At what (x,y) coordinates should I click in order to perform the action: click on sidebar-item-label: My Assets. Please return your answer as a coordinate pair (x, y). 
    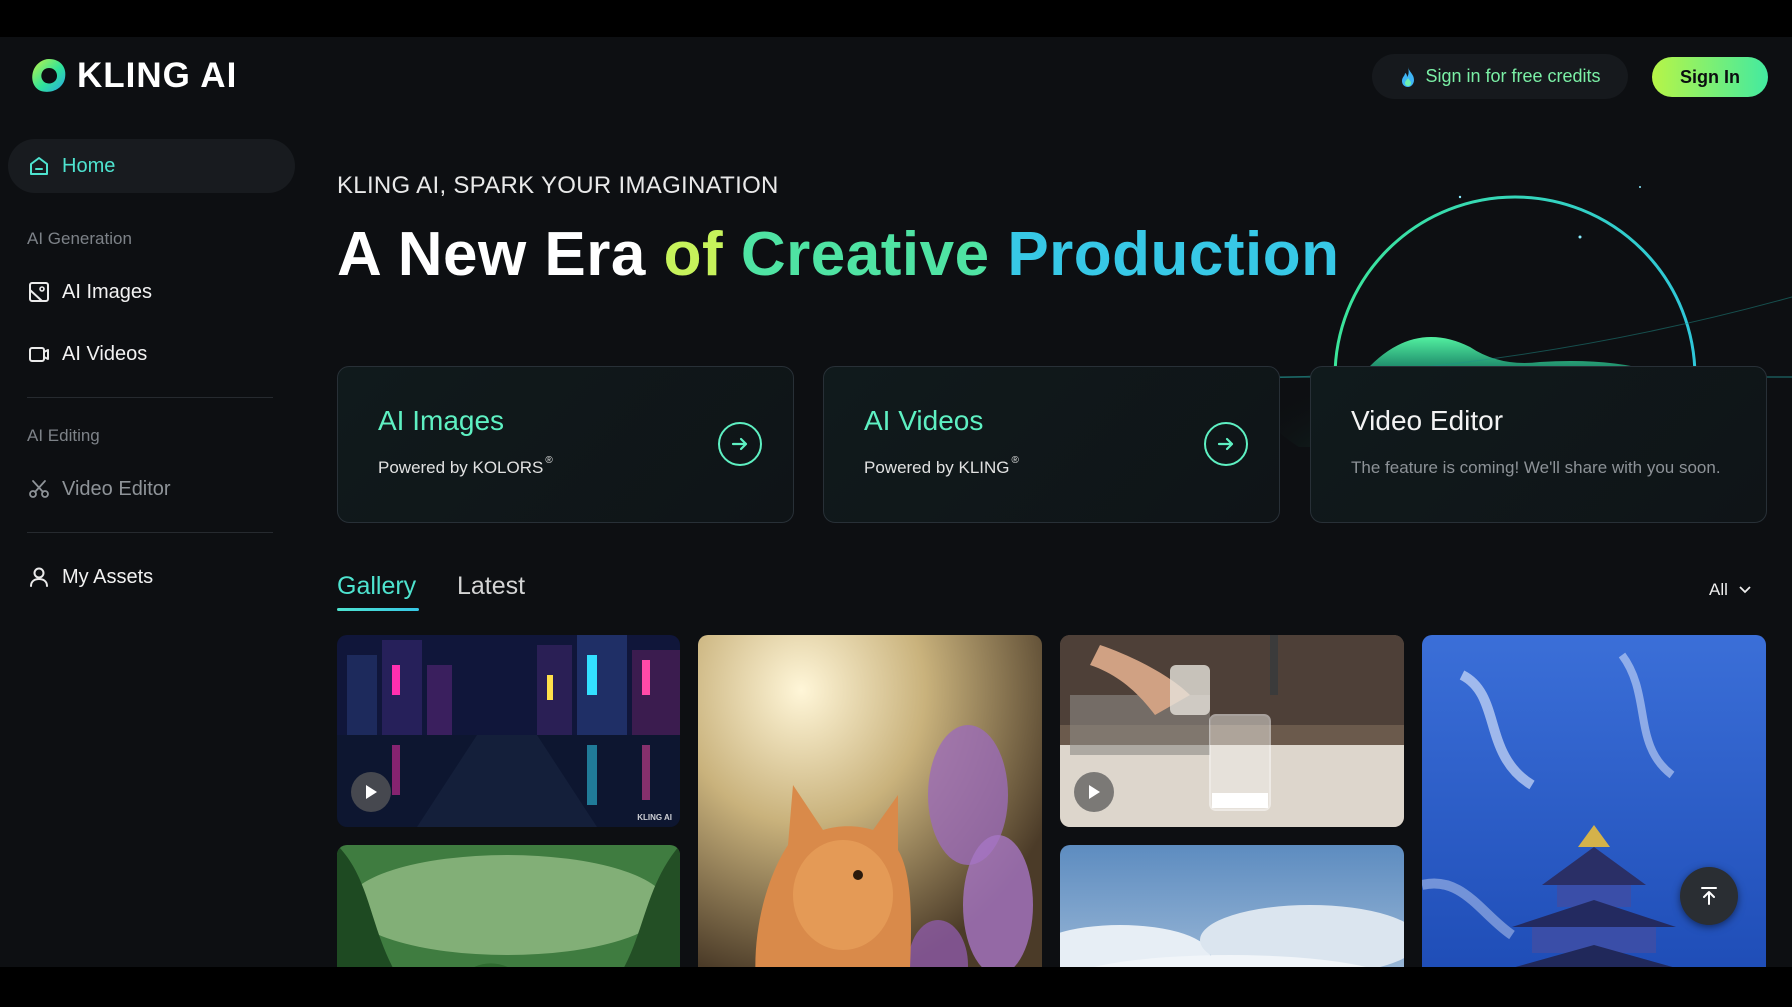
    Looking at the image, I should click on (108, 576).